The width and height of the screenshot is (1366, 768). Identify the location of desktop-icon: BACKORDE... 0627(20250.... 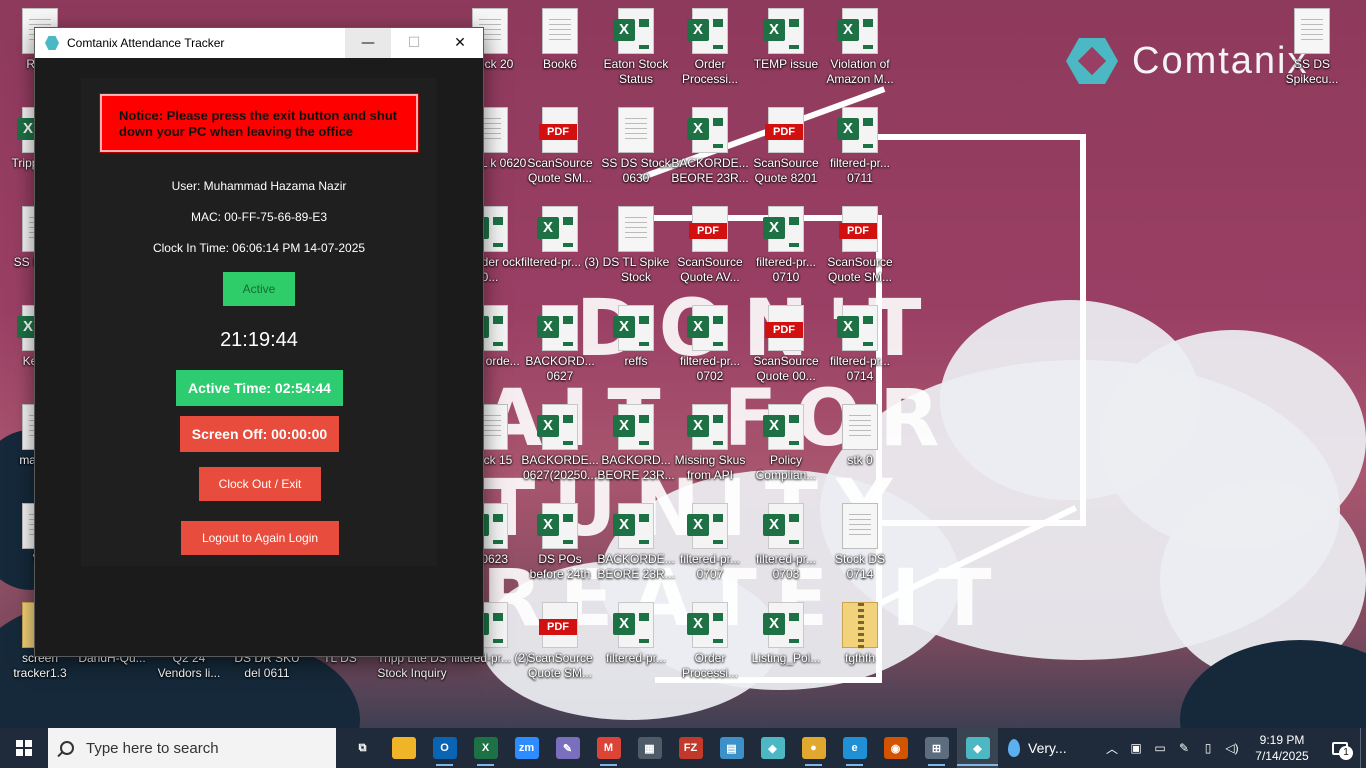
(560, 443).